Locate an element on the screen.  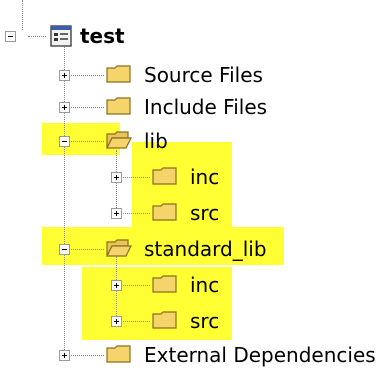
expand-toggle-lib-inc is located at coordinates (116, 177).